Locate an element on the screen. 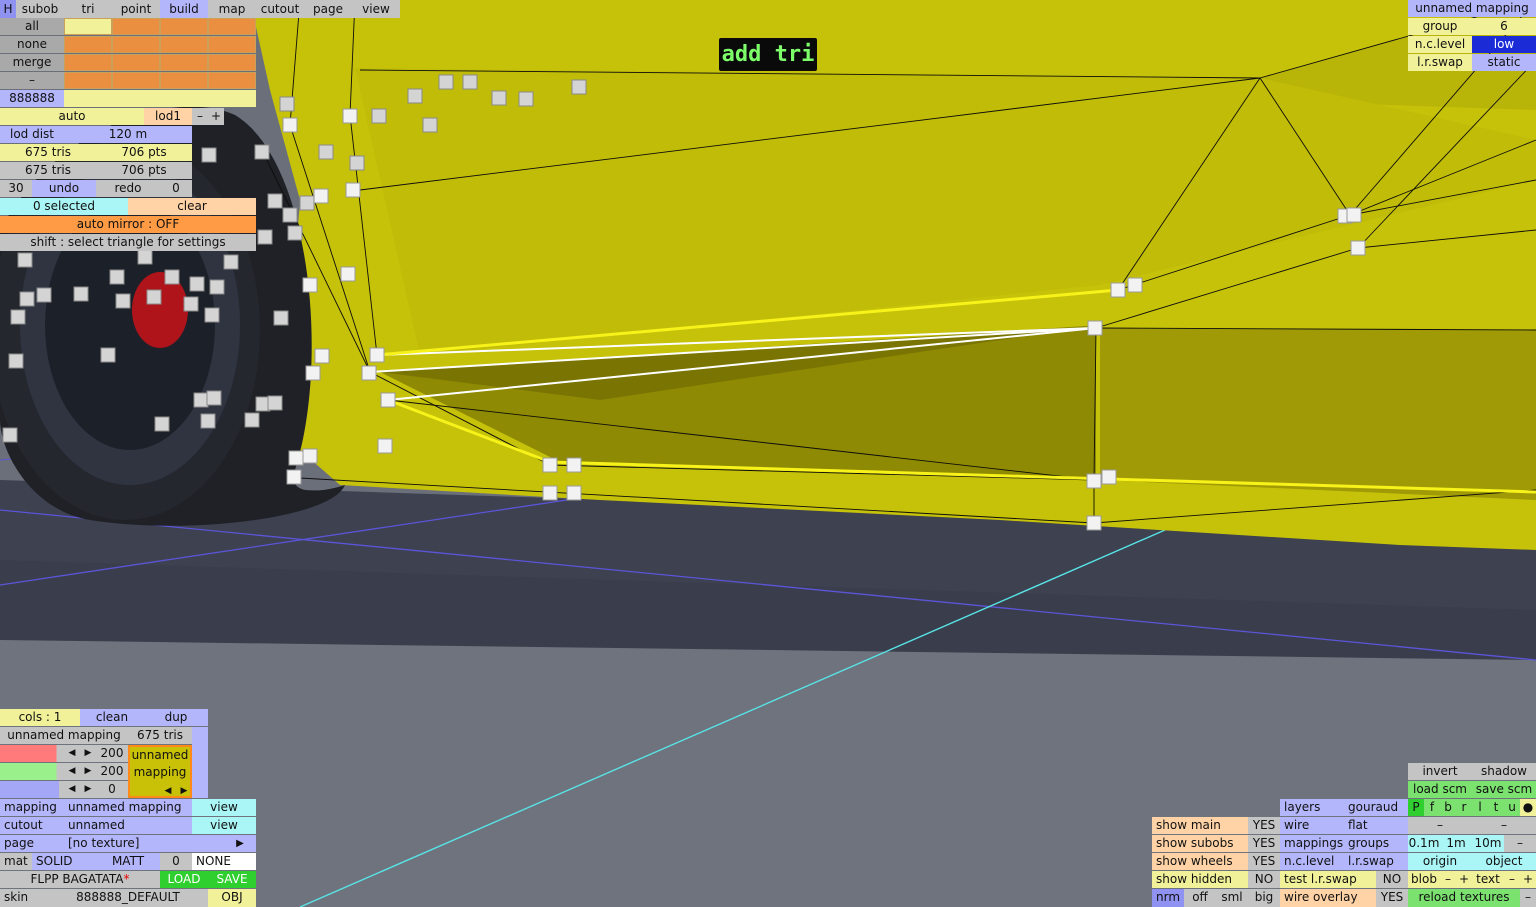 The height and width of the screenshot is (907, 1536). flat-button: flat is located at coordinates (1376, 825).